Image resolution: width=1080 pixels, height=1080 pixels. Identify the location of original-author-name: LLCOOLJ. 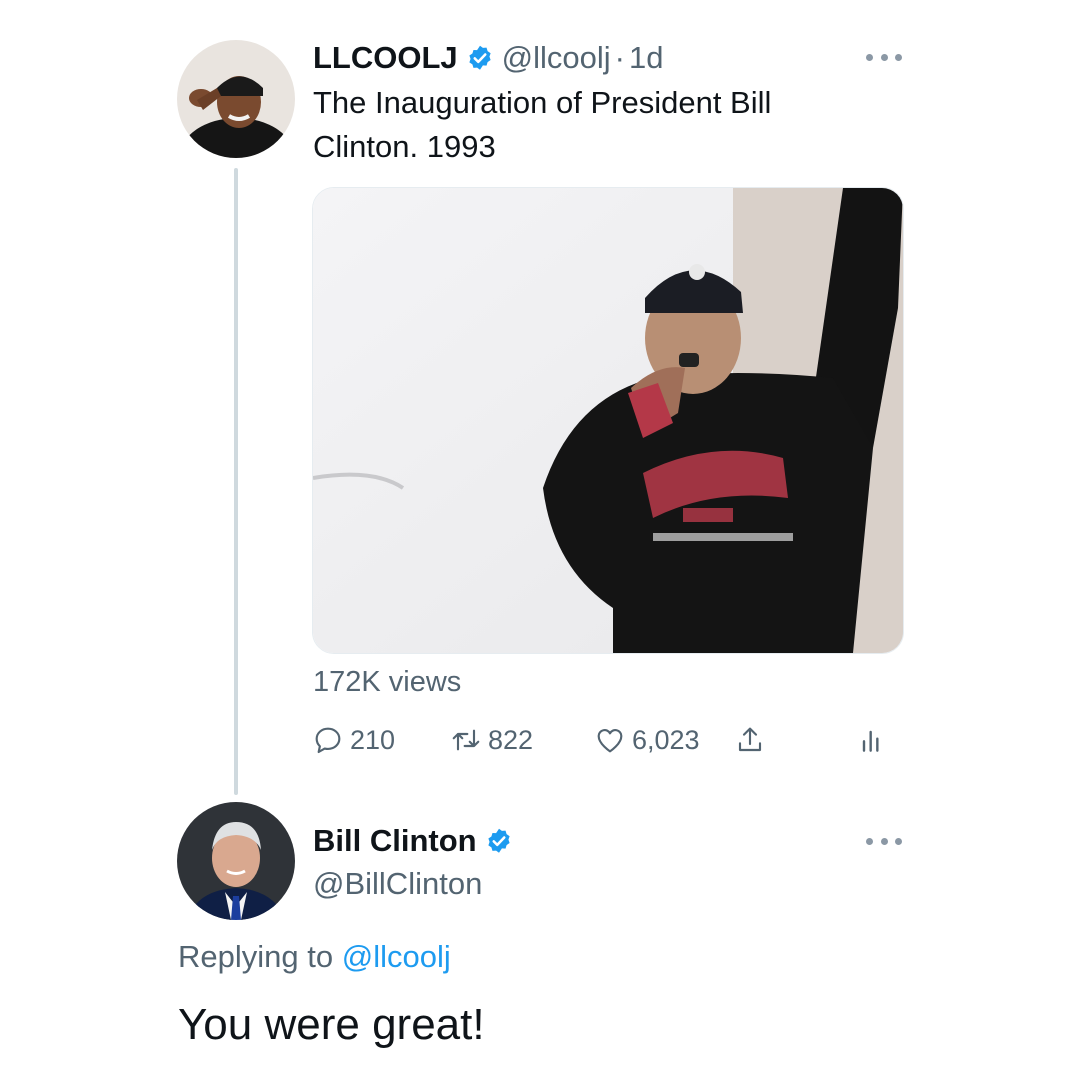
(385, 58).